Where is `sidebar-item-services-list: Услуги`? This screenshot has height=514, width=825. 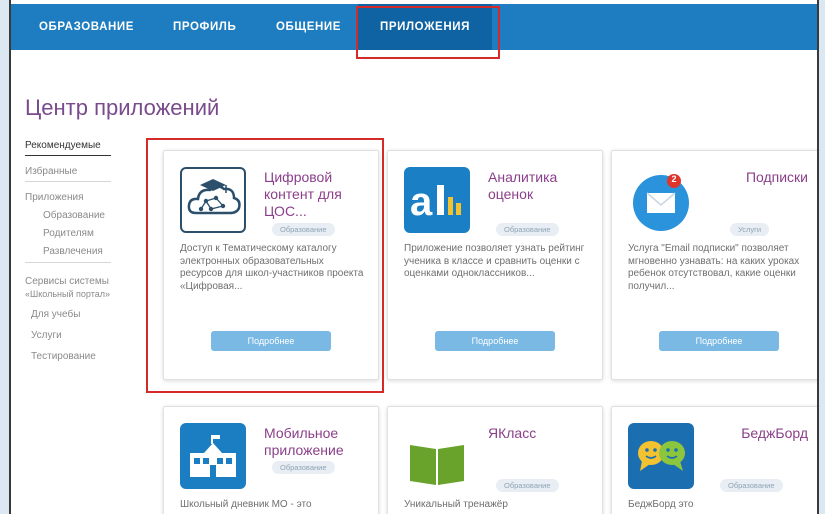
sidebar-item-services-list: Услуги is located at coordinates (43, 335).